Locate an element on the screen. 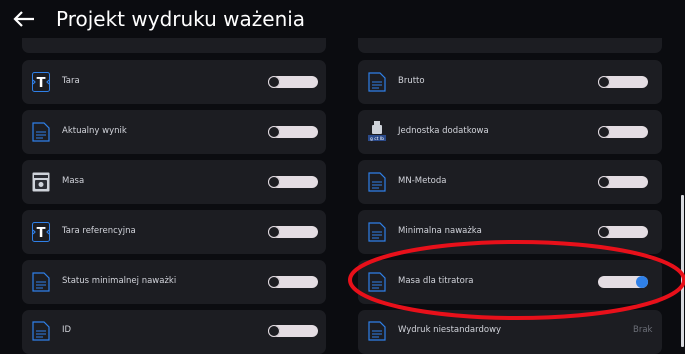  setting-row-jednostka-dodatkowa: g ct lb Jednostka dodatkowa is located at coordinates (510, 132).